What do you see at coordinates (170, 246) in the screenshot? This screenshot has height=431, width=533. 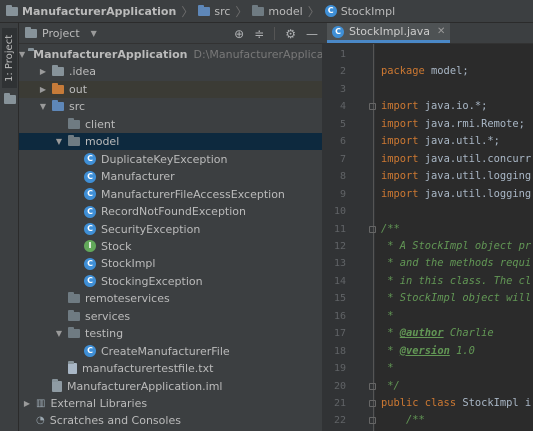 I see `tree-item: I Stock` at bounding box center [170, 246].